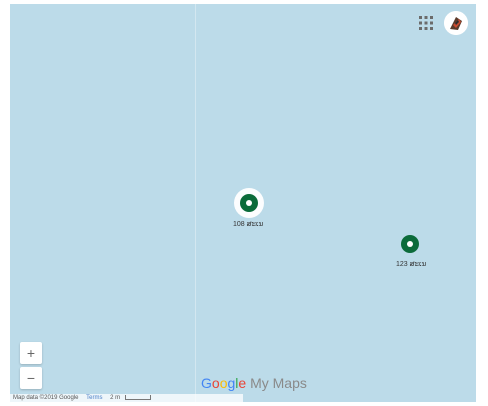  I want to click on scale-bar, so click(137, 397).